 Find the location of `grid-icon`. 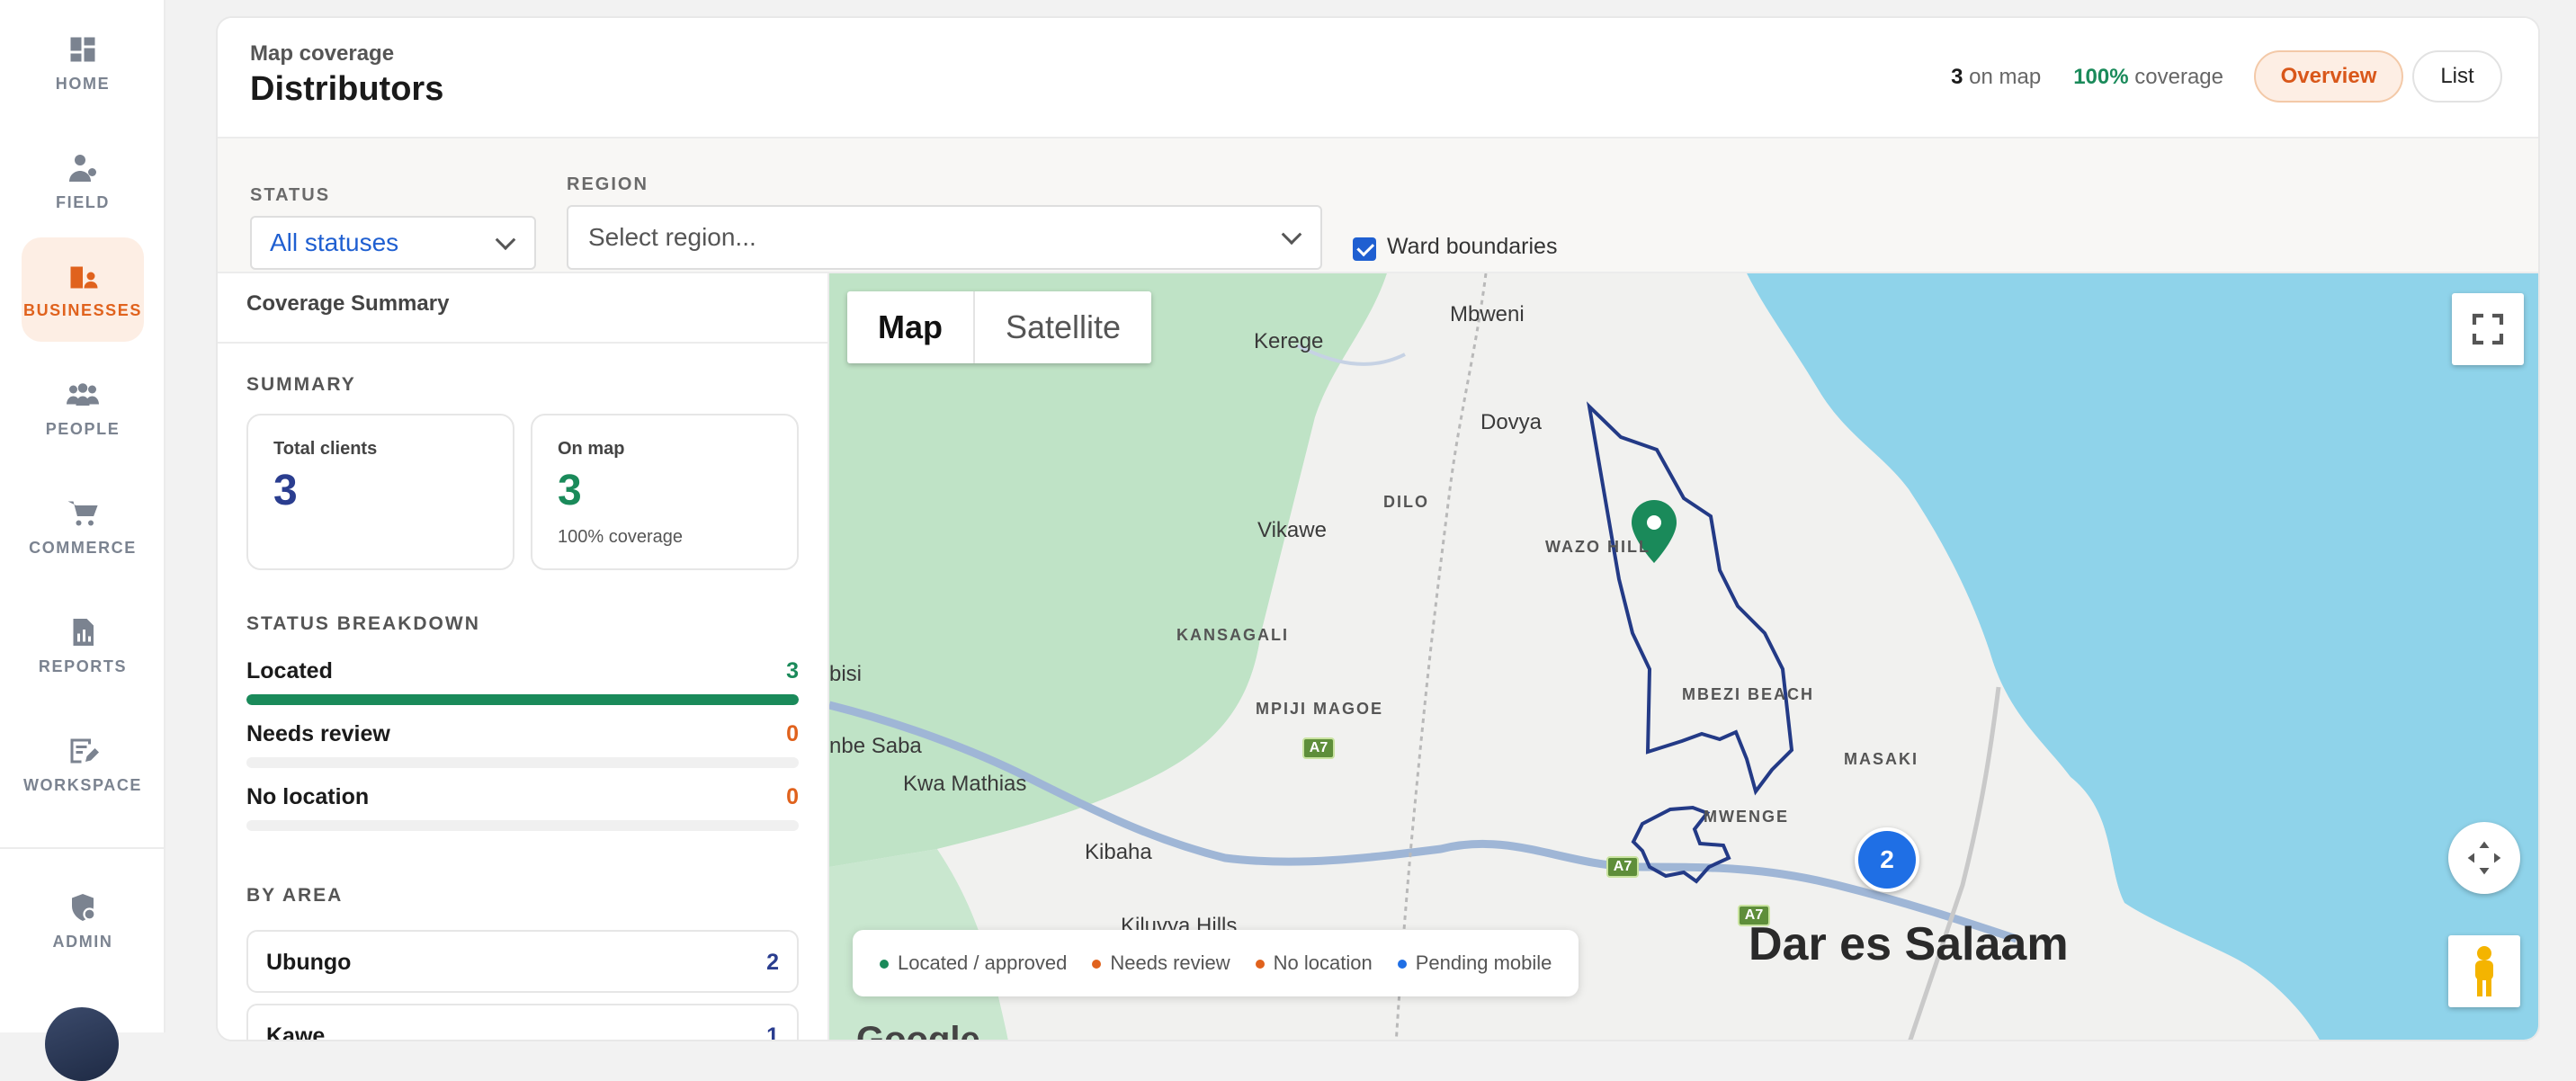

grid-icon is located at coordinates (82, 49).